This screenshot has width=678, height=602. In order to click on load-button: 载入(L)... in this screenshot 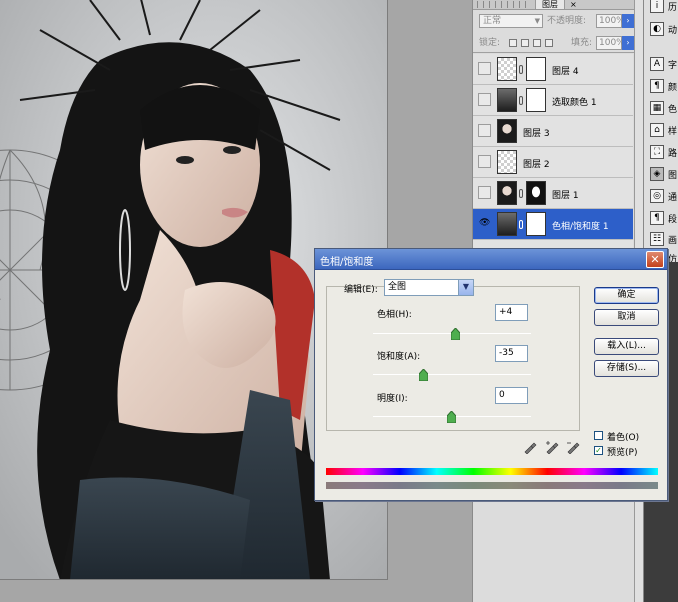, I will do `click(626, 346)`.